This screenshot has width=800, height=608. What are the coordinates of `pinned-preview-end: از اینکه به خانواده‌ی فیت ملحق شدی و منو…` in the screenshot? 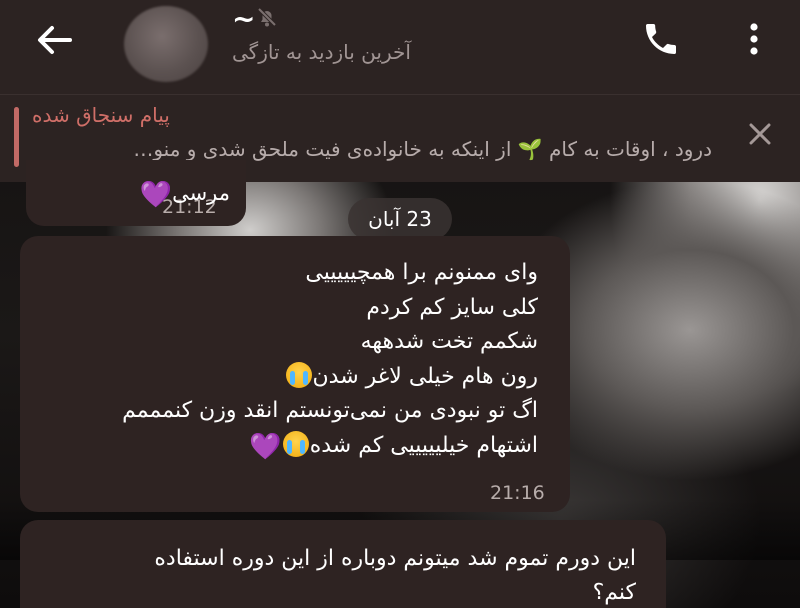 It's located at (325, 149).